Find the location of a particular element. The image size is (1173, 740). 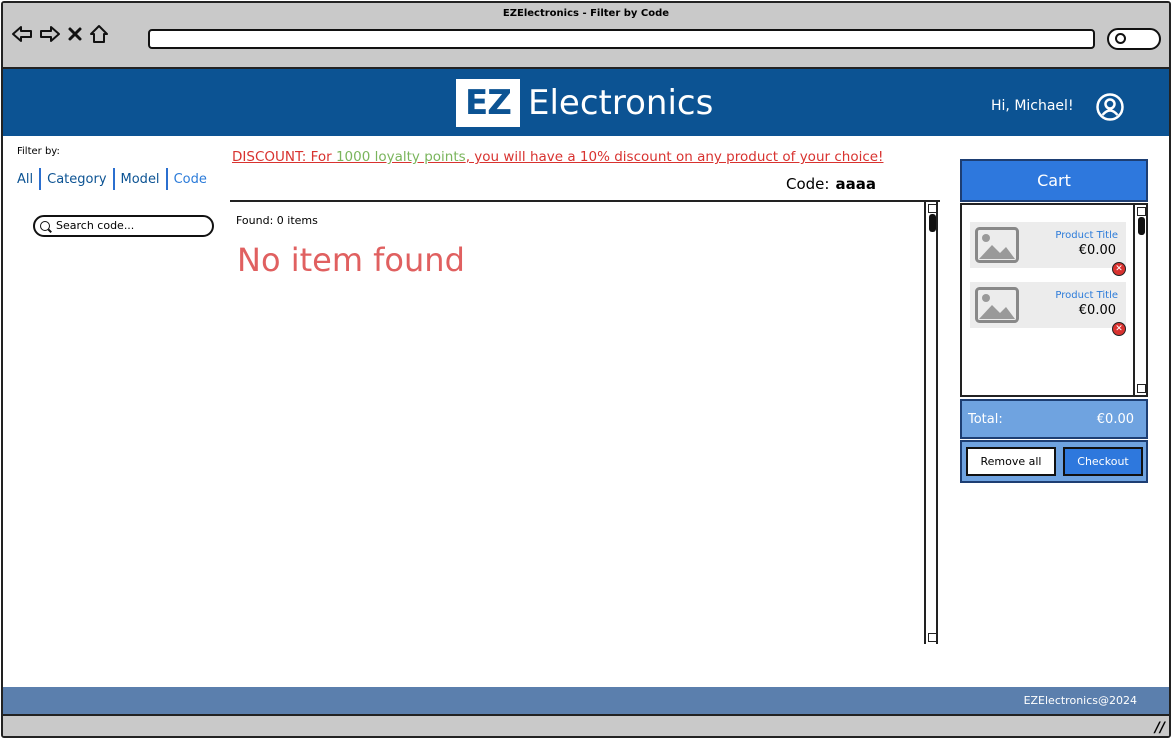

cart-scrollbar is located at coordinates (1140, 300).